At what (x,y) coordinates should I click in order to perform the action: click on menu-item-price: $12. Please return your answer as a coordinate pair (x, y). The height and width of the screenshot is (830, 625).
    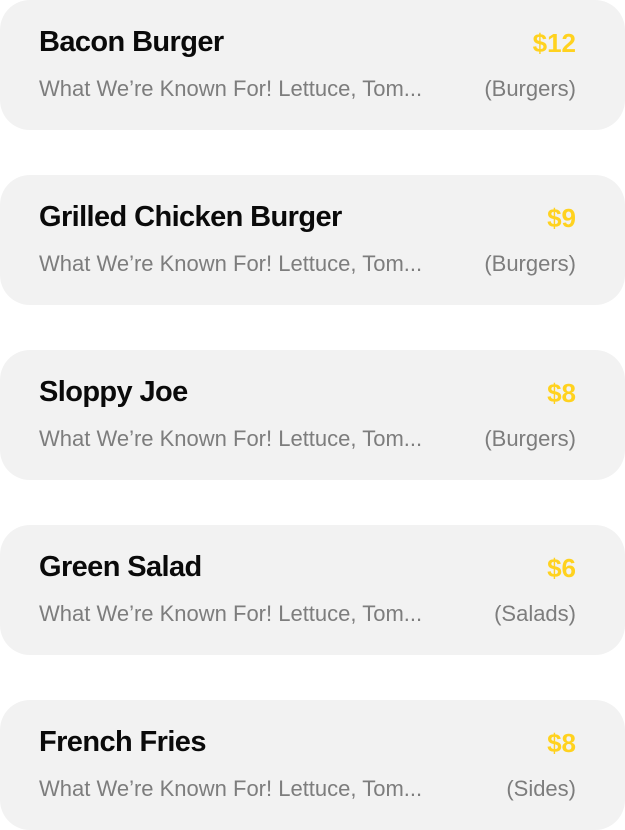
    Looking at the image, I should click on (554, 43).